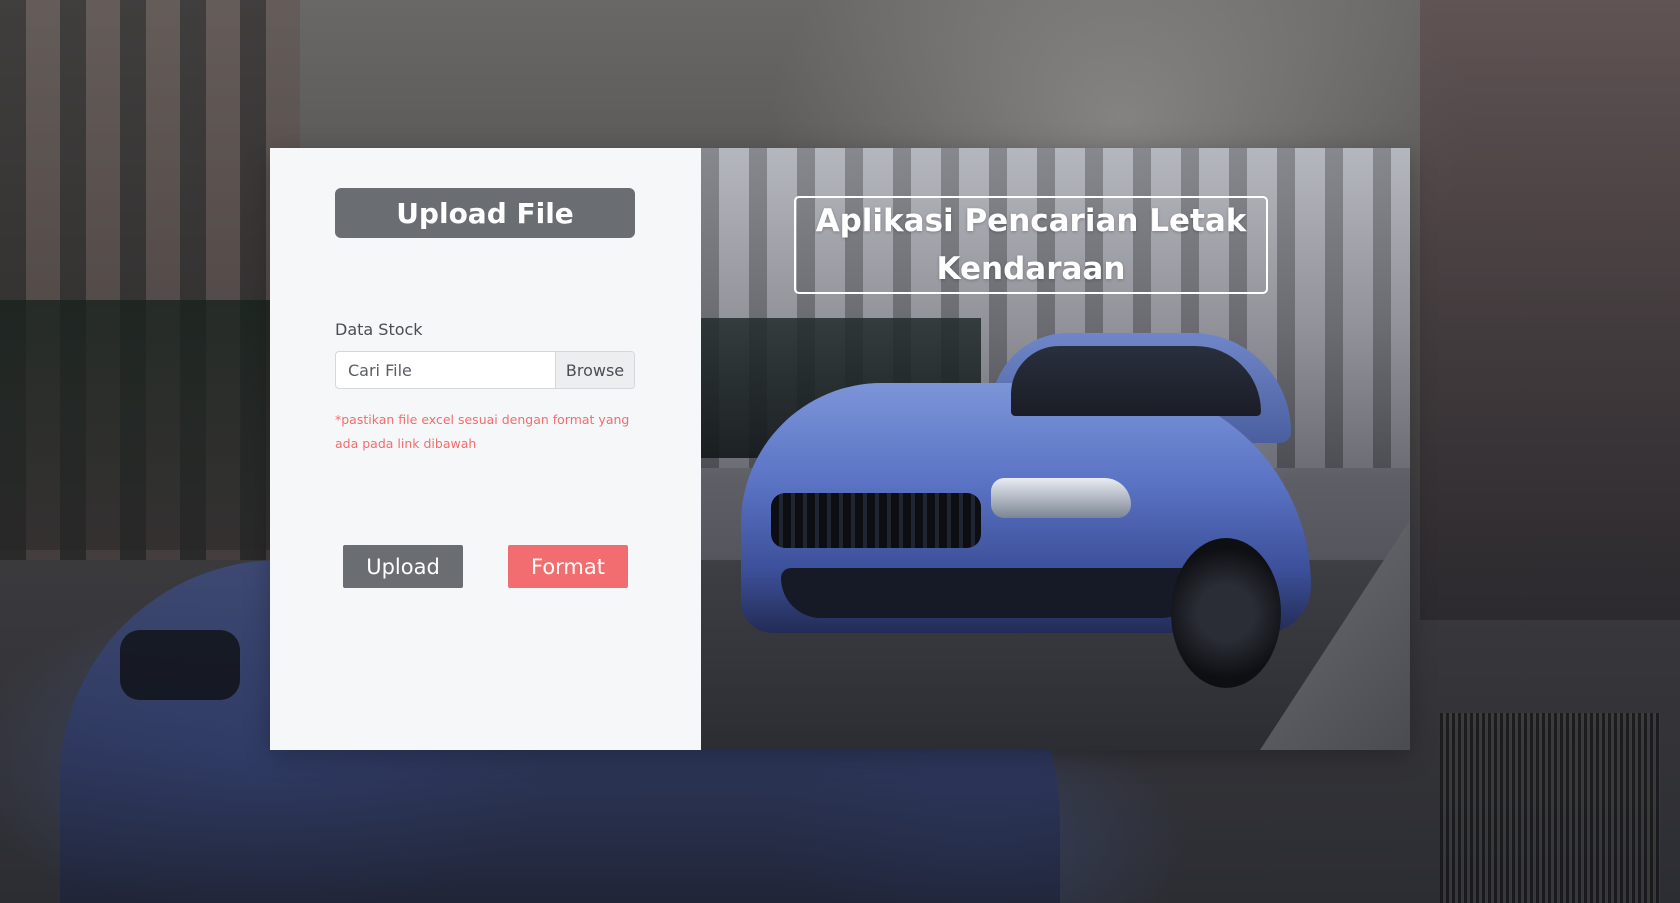  I want to click on hero-car-bumper, so click(991, 593).